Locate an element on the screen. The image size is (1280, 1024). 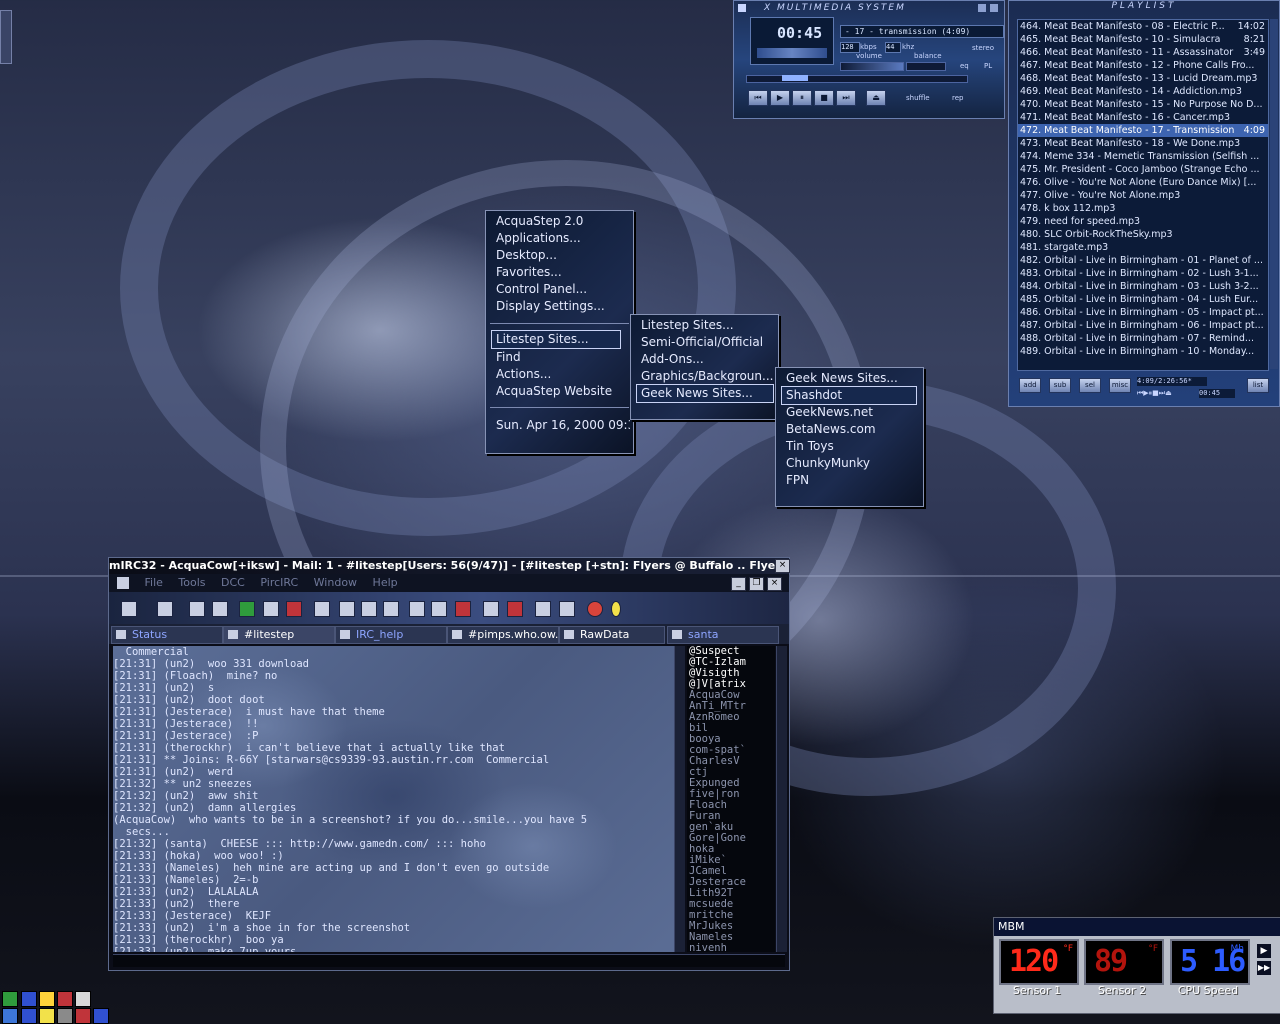
player-menu-icon is located at coordinates (742, 8).